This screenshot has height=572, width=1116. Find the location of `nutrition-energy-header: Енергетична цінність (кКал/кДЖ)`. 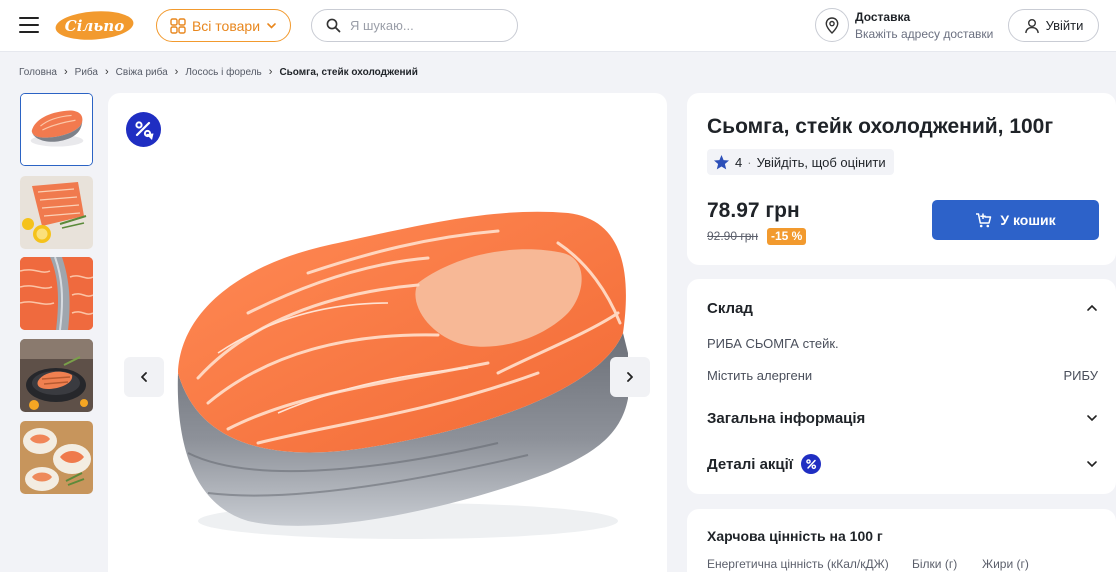

nutrition-energy-header: Енергетична цінність (кКал/кДЖ) is located at coordinates (798, 564).